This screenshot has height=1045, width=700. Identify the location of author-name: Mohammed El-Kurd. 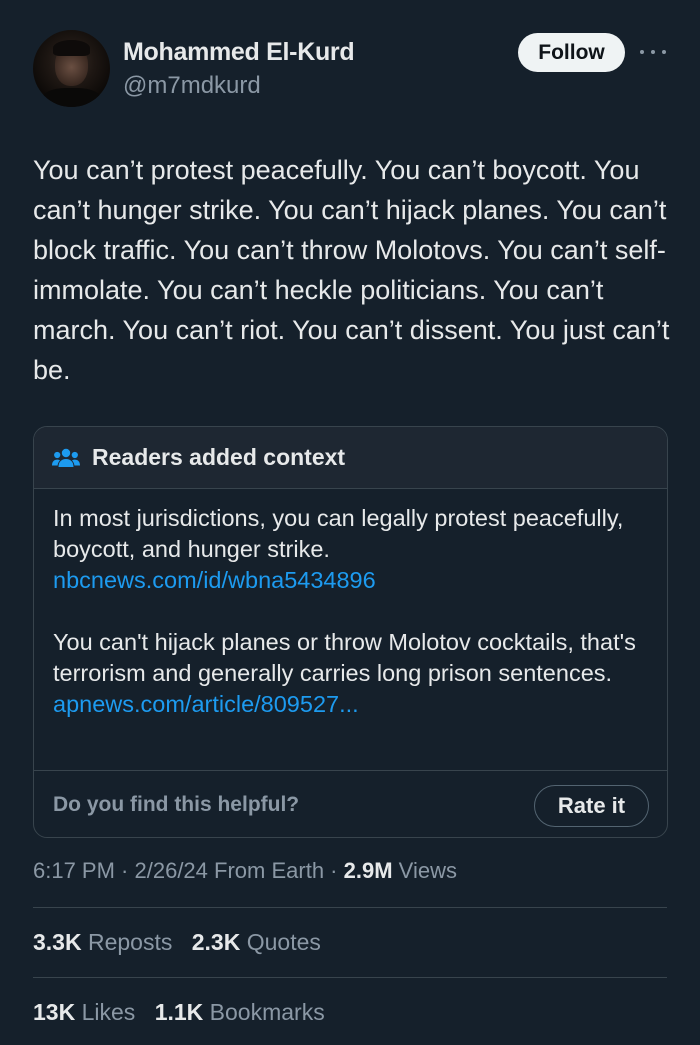
(239, 52).